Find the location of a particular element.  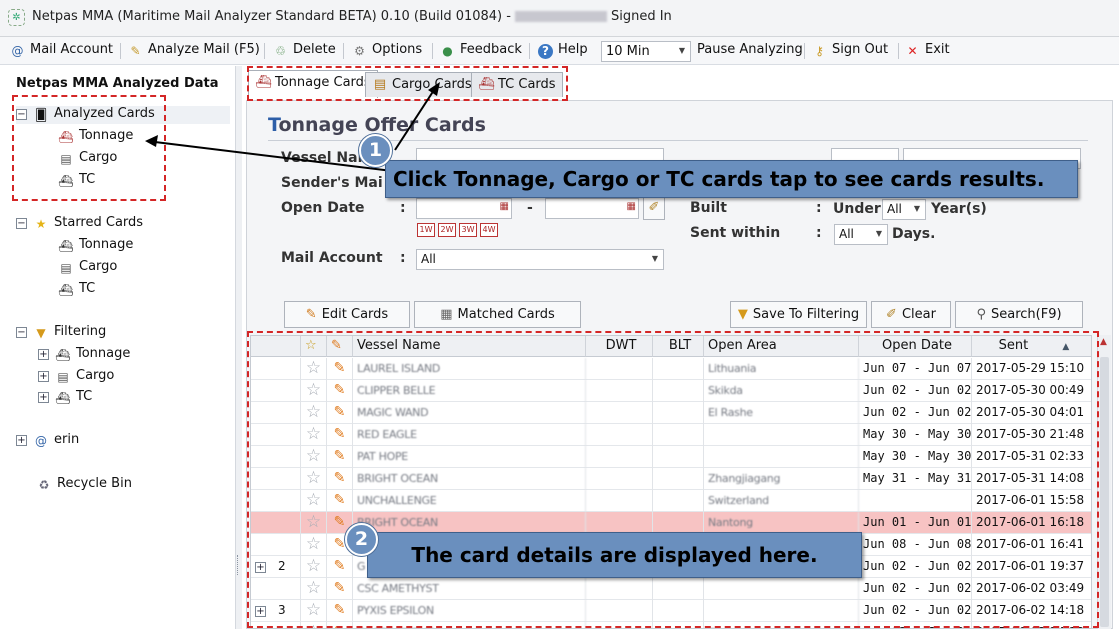

delete-button: ♲ Delete is located at coordinates (304, 51).